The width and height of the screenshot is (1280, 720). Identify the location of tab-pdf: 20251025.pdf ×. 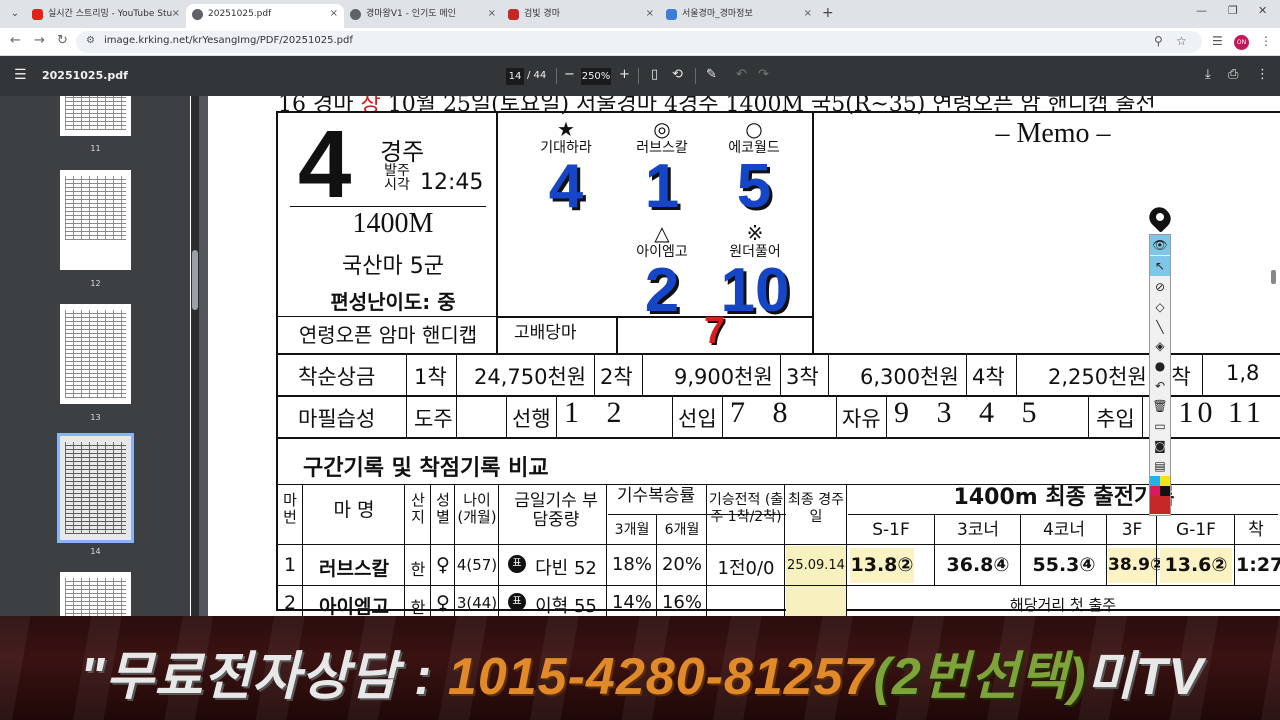
(265, 16).